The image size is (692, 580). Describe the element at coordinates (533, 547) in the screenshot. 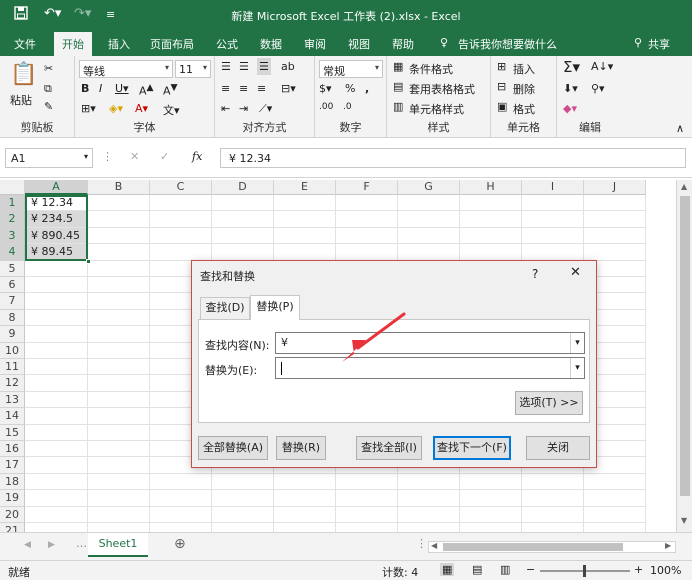

I see `hscroll-thumb` at that location.